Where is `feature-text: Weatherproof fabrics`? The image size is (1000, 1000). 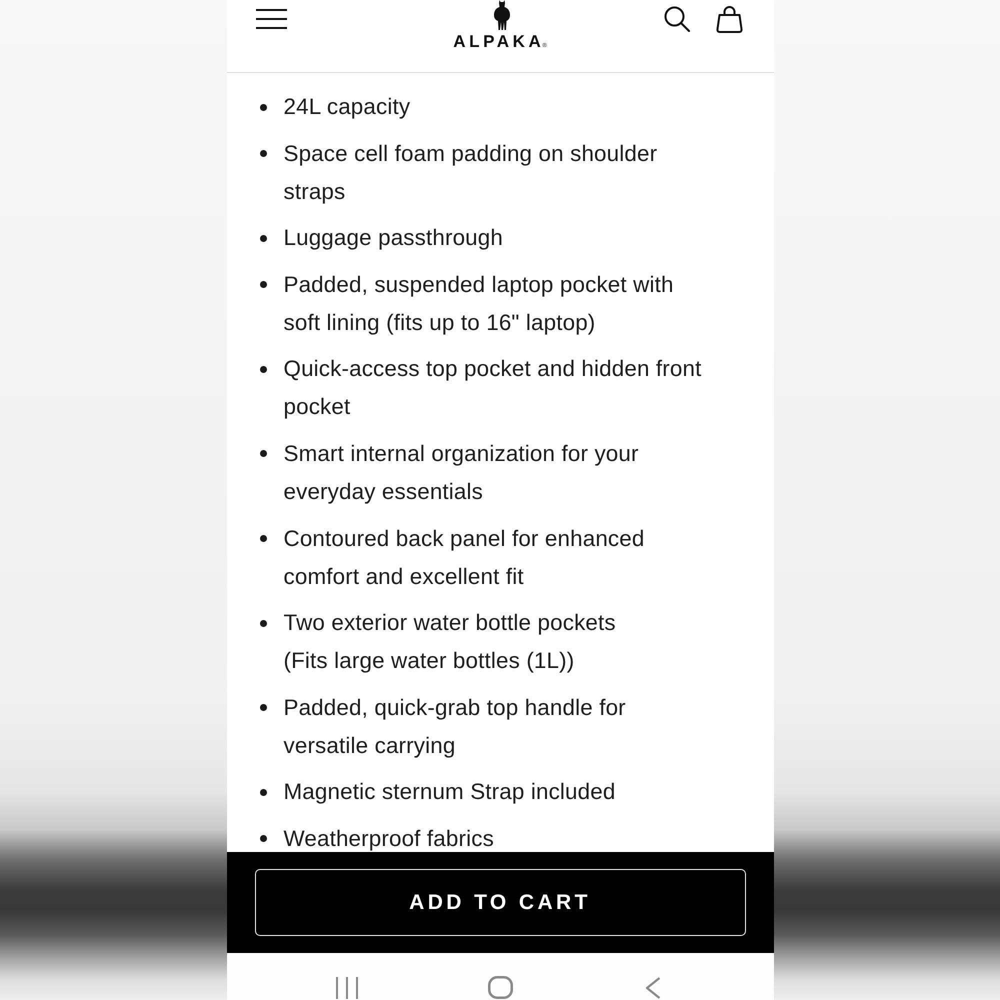 feature-text: Weatherproof fabrics is located at coordinates (389, 838).